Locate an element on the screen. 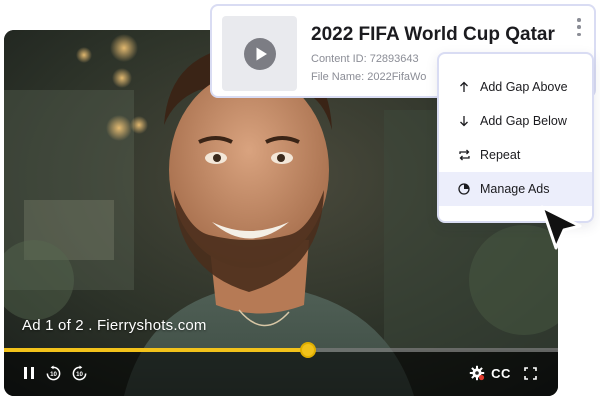 The width and height of the screenshot is (600, 400). settings-button is located at coordinates (477, 373).